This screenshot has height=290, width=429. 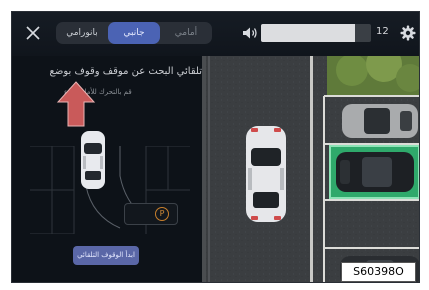 I want to click on close-icon, so click(x=33, y=33).